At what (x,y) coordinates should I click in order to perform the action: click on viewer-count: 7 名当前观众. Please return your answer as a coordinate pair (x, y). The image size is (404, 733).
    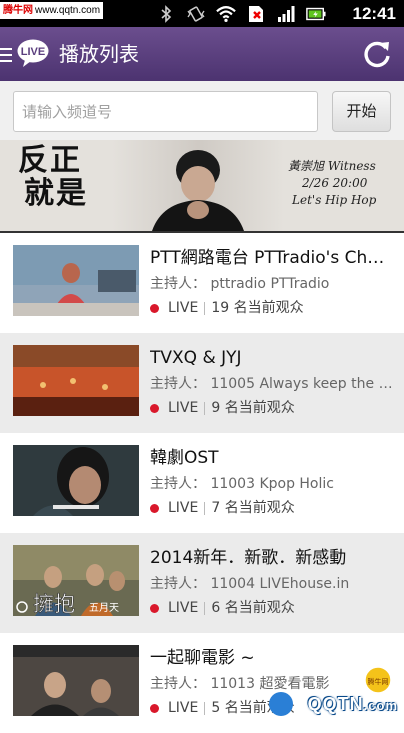
    Looking at the image, I should click on (253, 508).